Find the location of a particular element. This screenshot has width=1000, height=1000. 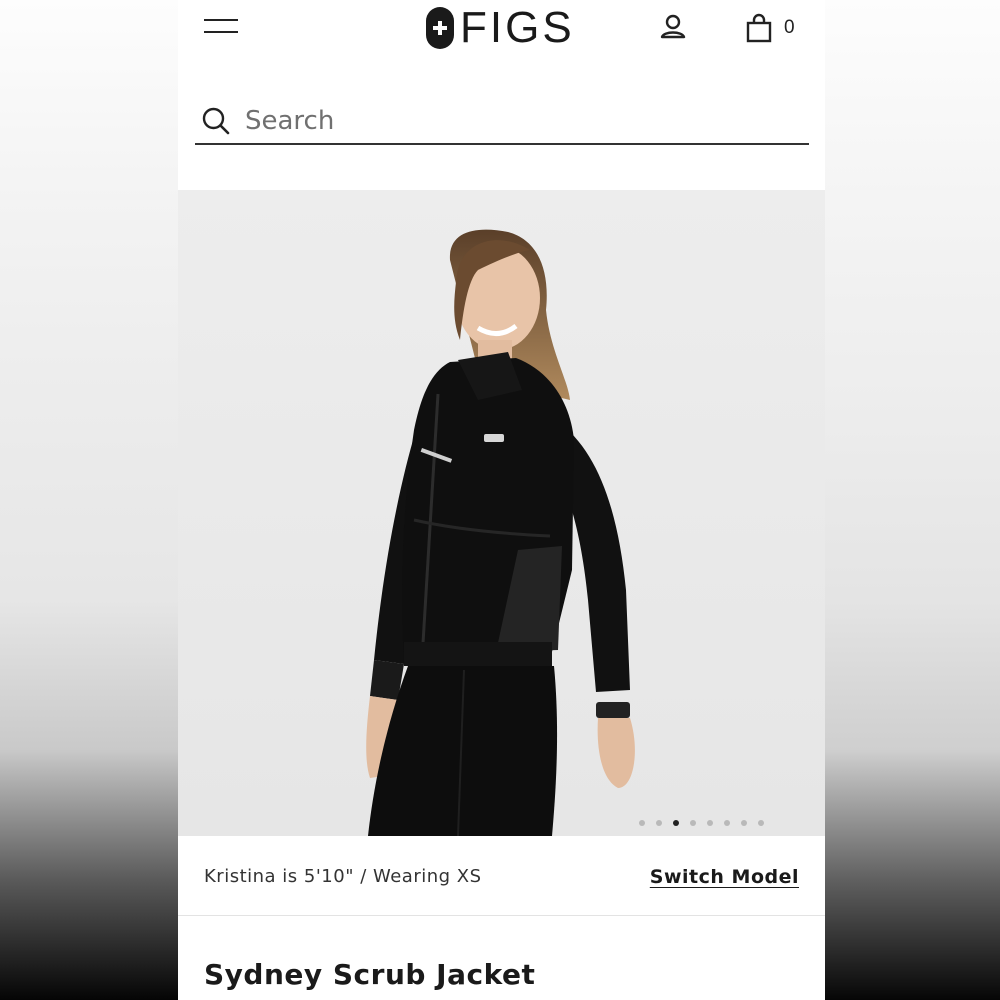

cart-count: 0 is located at coordinates (789, 27).